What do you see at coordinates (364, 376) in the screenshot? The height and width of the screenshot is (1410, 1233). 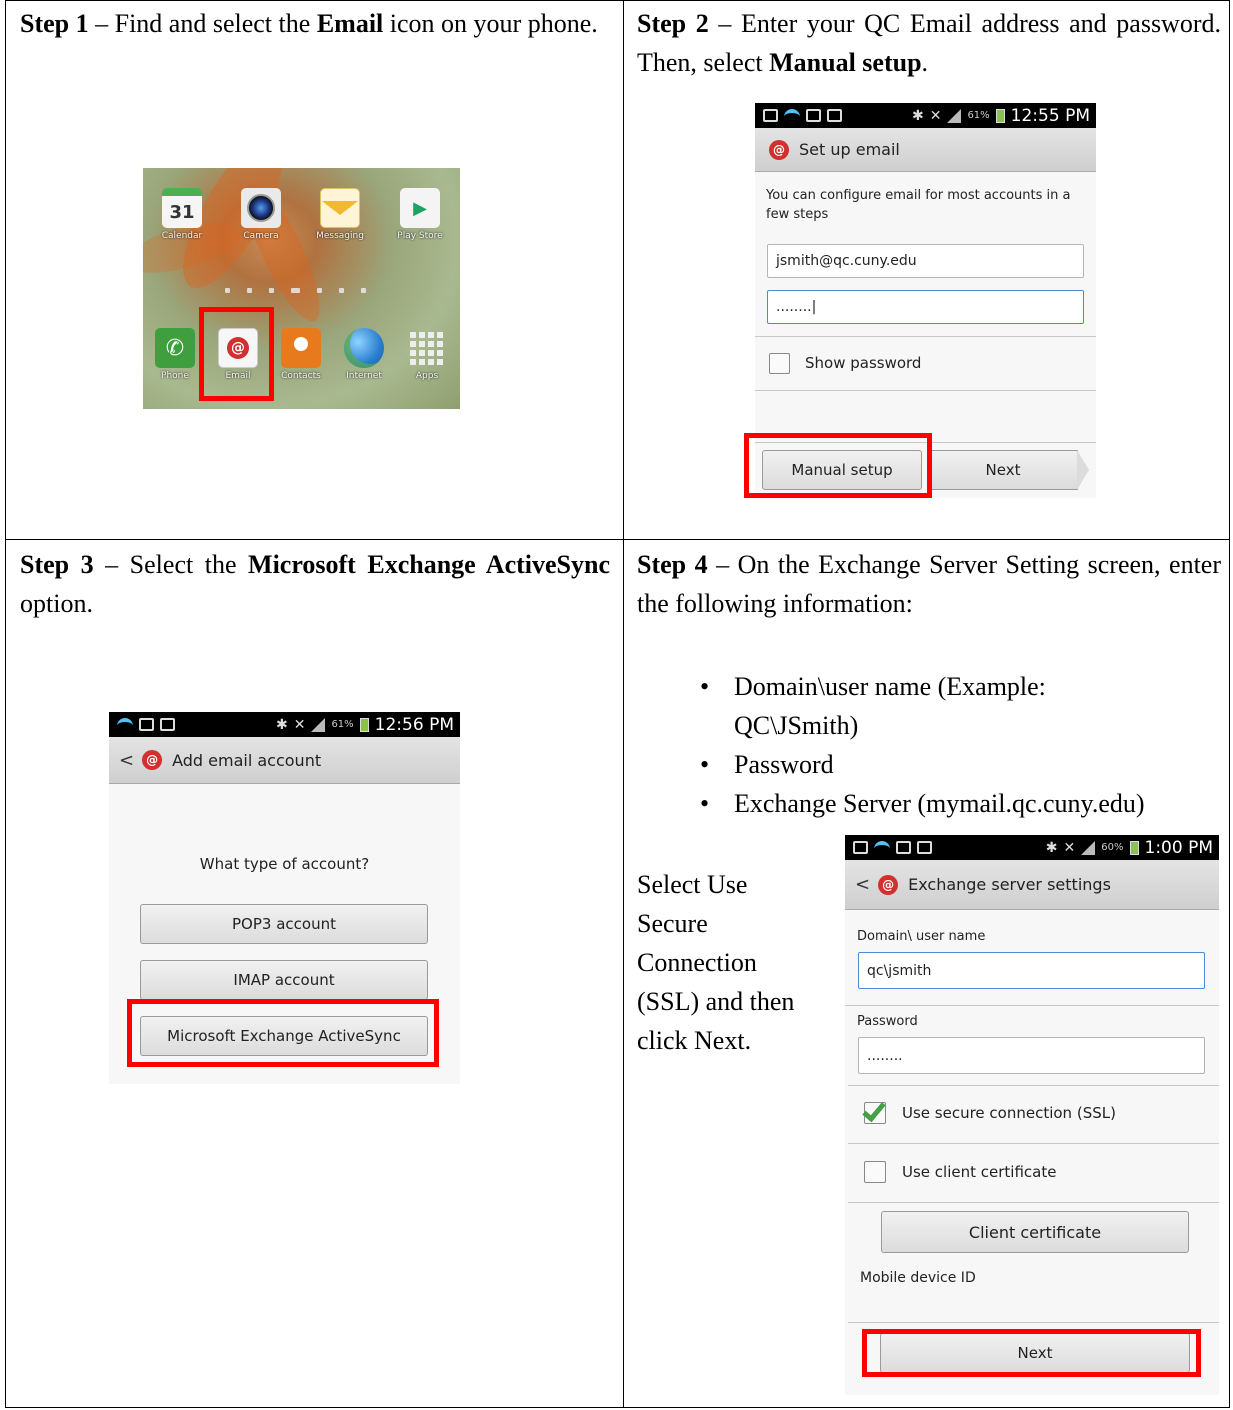 I see `app-label: Internet` at bounding box center [364, 376].